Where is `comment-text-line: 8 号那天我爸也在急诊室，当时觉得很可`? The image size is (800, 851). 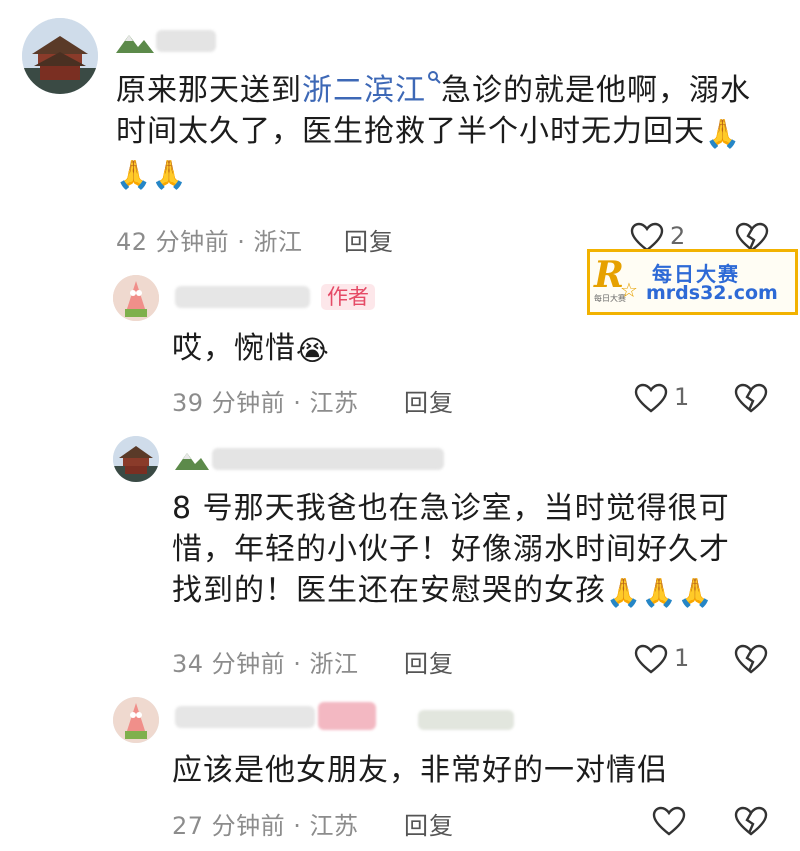
comment-text-line: 8 号那天我爸也在急诊室，当时觉得很可 is located at coordinates (451, 508).